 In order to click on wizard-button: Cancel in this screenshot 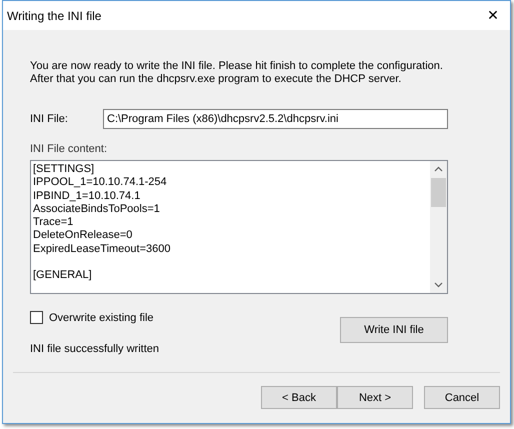, I will do `click(462, 397)`.